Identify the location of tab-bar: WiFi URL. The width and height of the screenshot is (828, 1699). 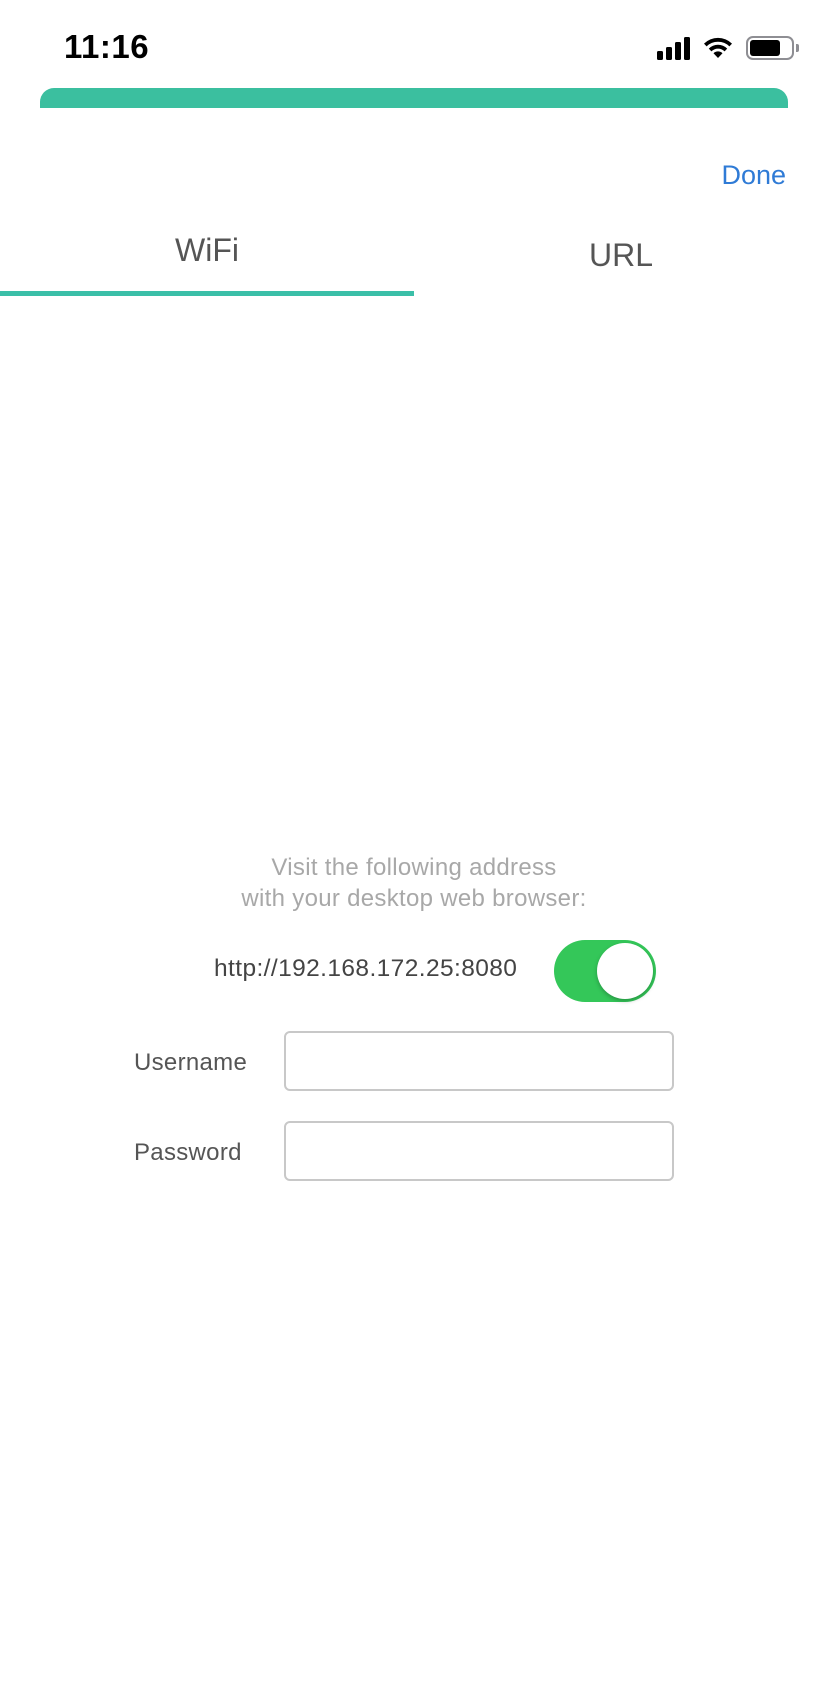
(414, 258).